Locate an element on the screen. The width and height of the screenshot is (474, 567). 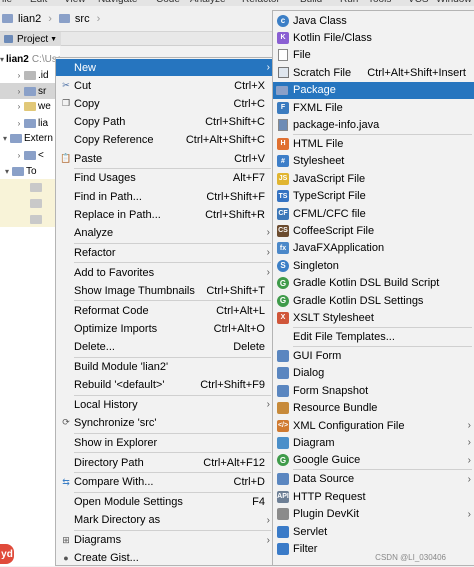
context-menu-item-new: New › is located at coordinates (164, 67).